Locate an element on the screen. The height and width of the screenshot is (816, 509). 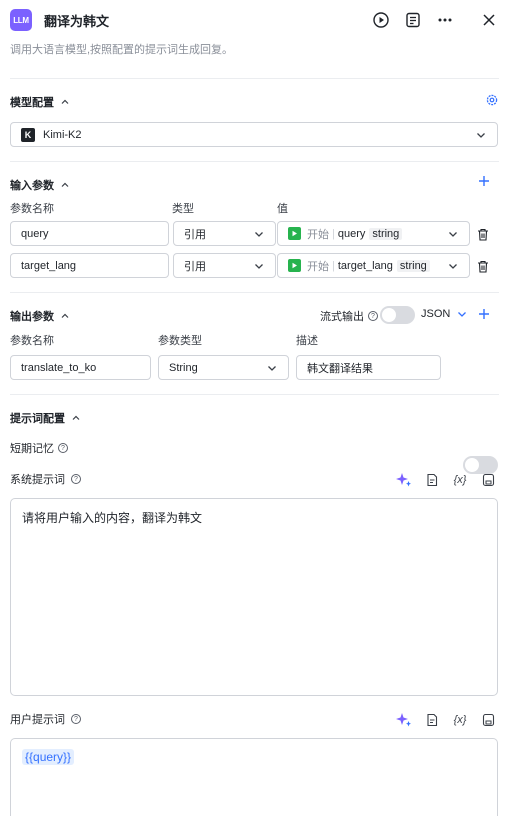
play-icon is located at coordinates (381, 20).